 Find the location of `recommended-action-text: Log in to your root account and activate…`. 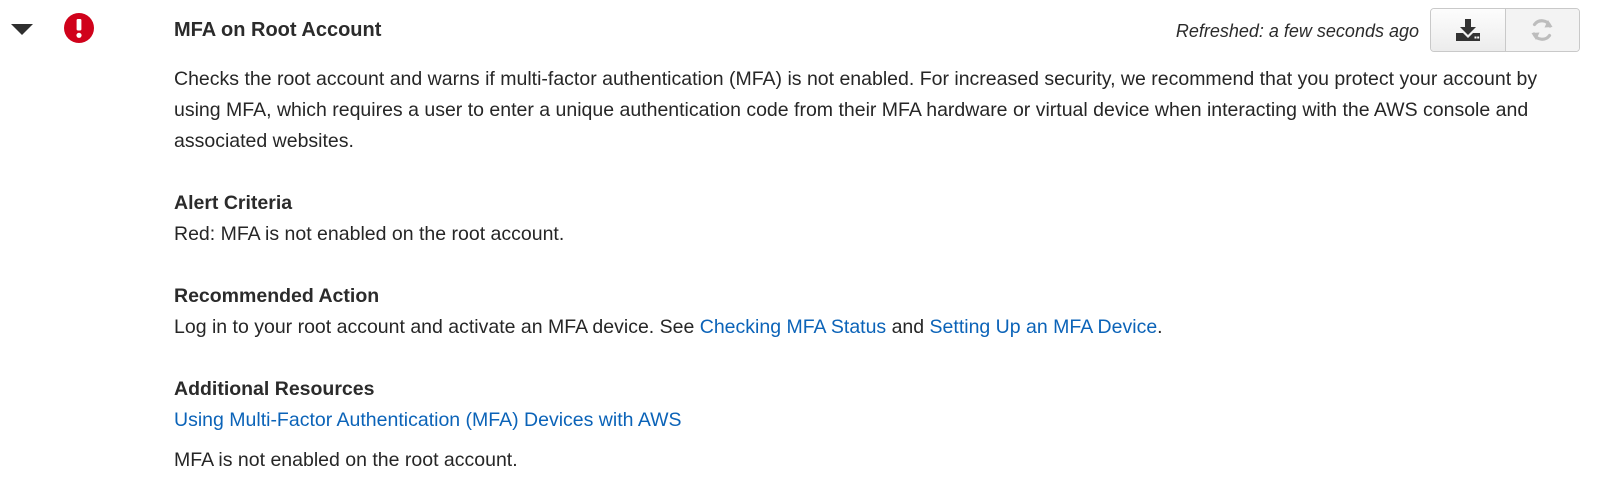

recommended-action-text: Log in to your root account and activate… is located at coordinates (869, 327).